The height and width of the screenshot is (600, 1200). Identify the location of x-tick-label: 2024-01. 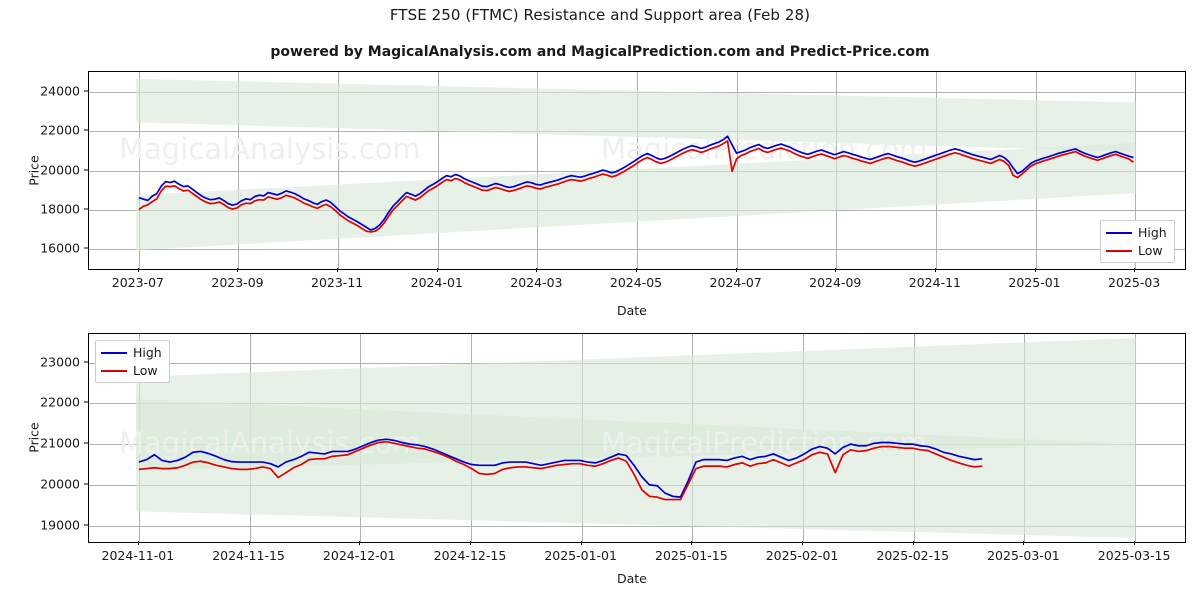
(436, 282).